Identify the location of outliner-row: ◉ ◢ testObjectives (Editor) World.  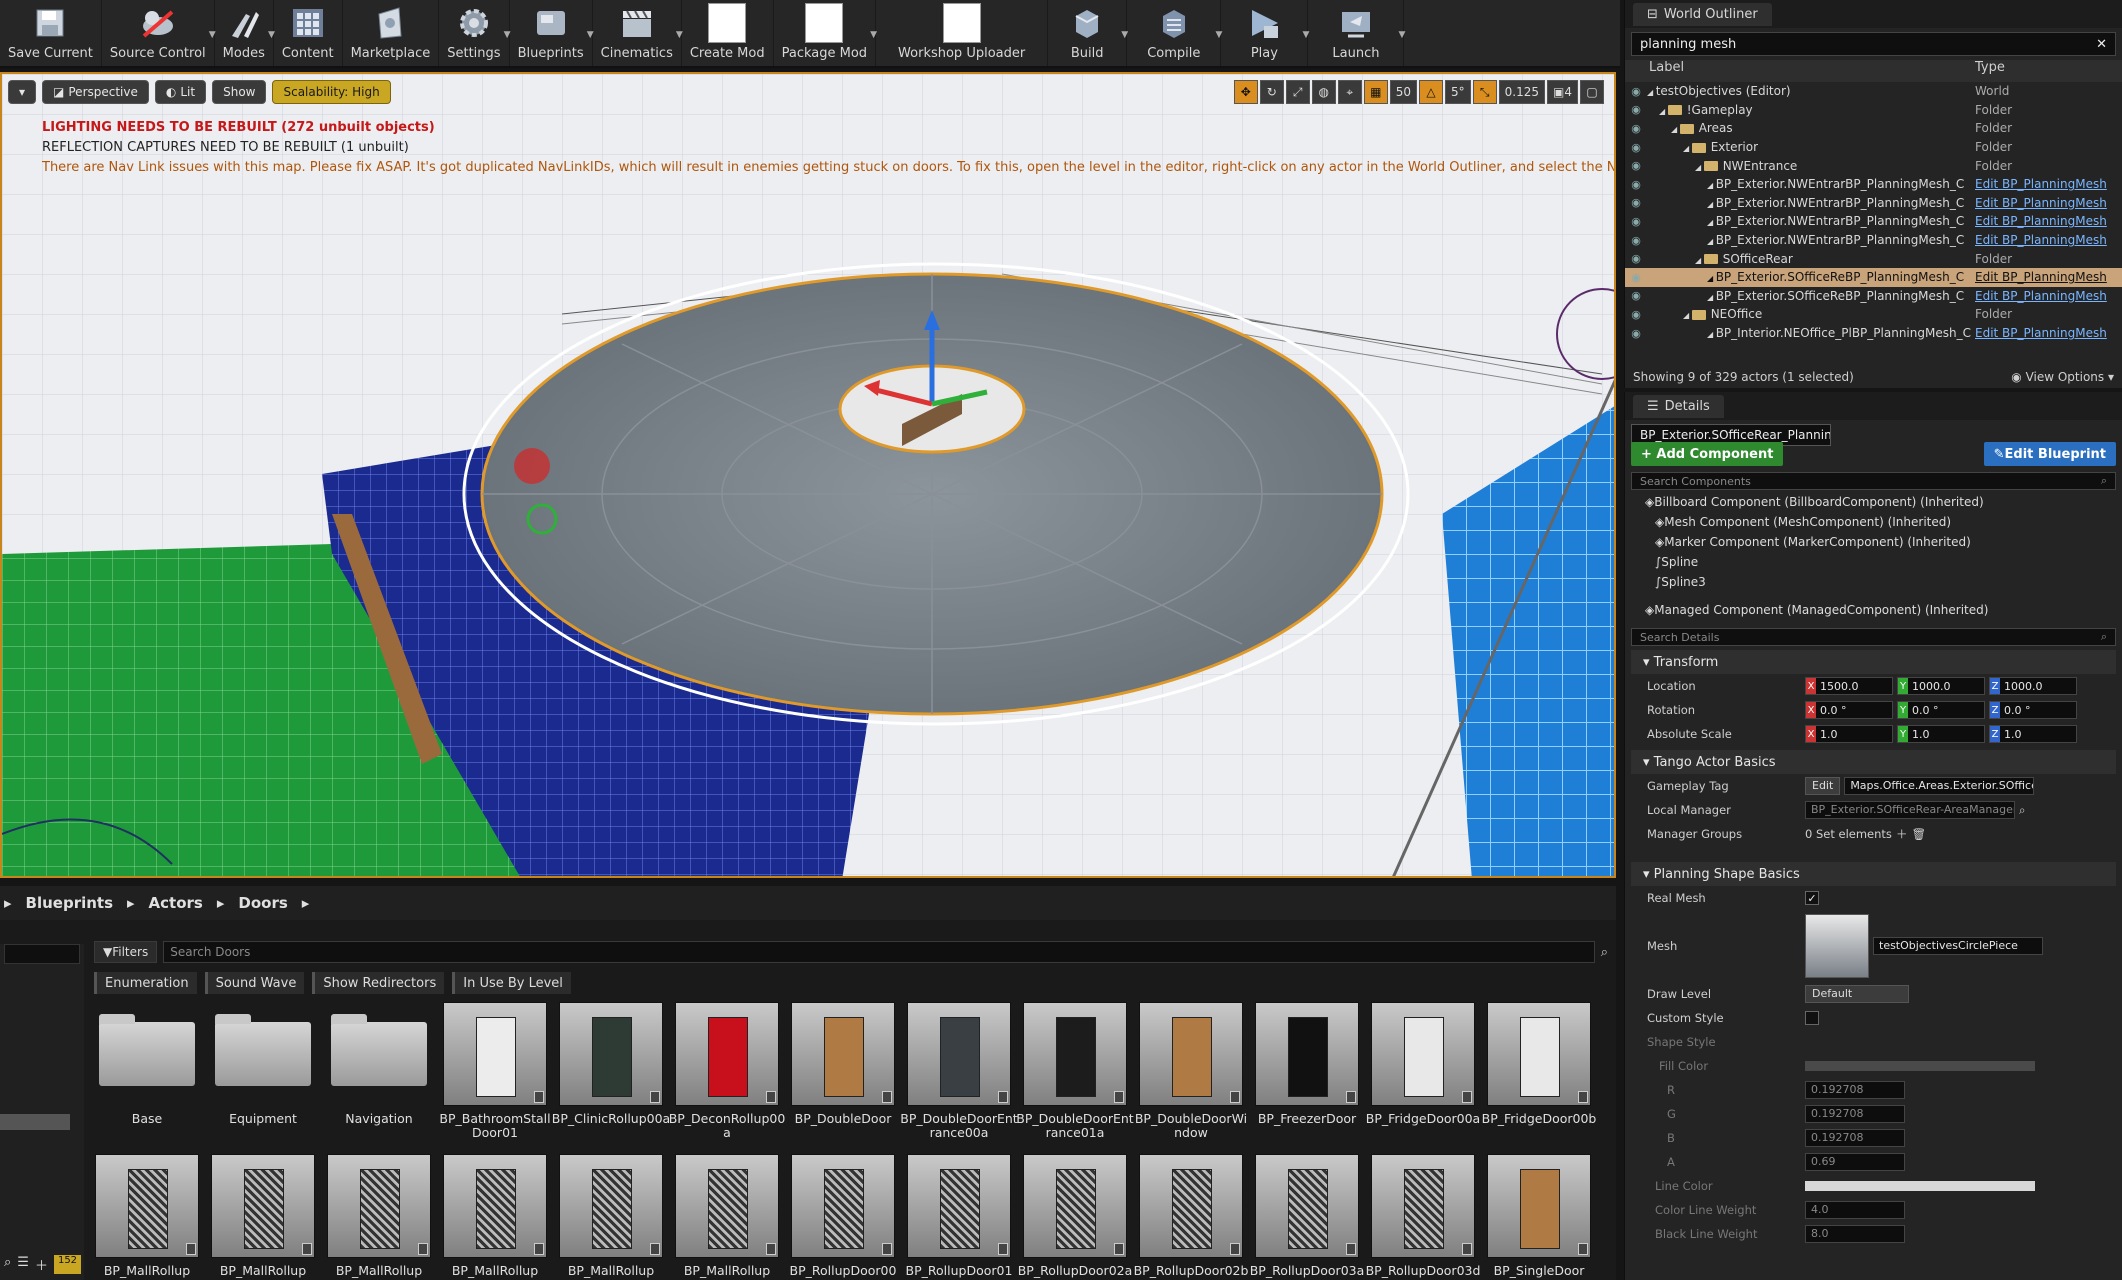
(1873, 91).